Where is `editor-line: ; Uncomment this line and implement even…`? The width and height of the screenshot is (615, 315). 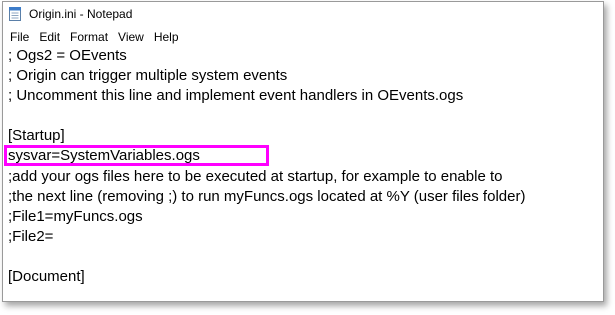
editor-line: ; Uncomment this line and implement even… is located at coordinates (236, 95).